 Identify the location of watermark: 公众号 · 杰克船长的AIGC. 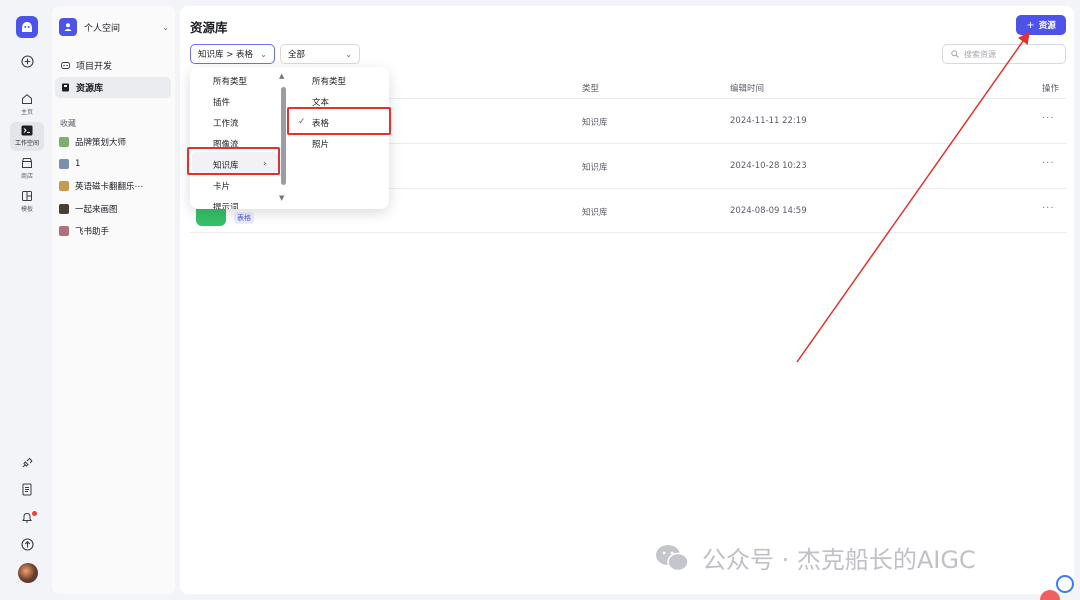
(815, 557).